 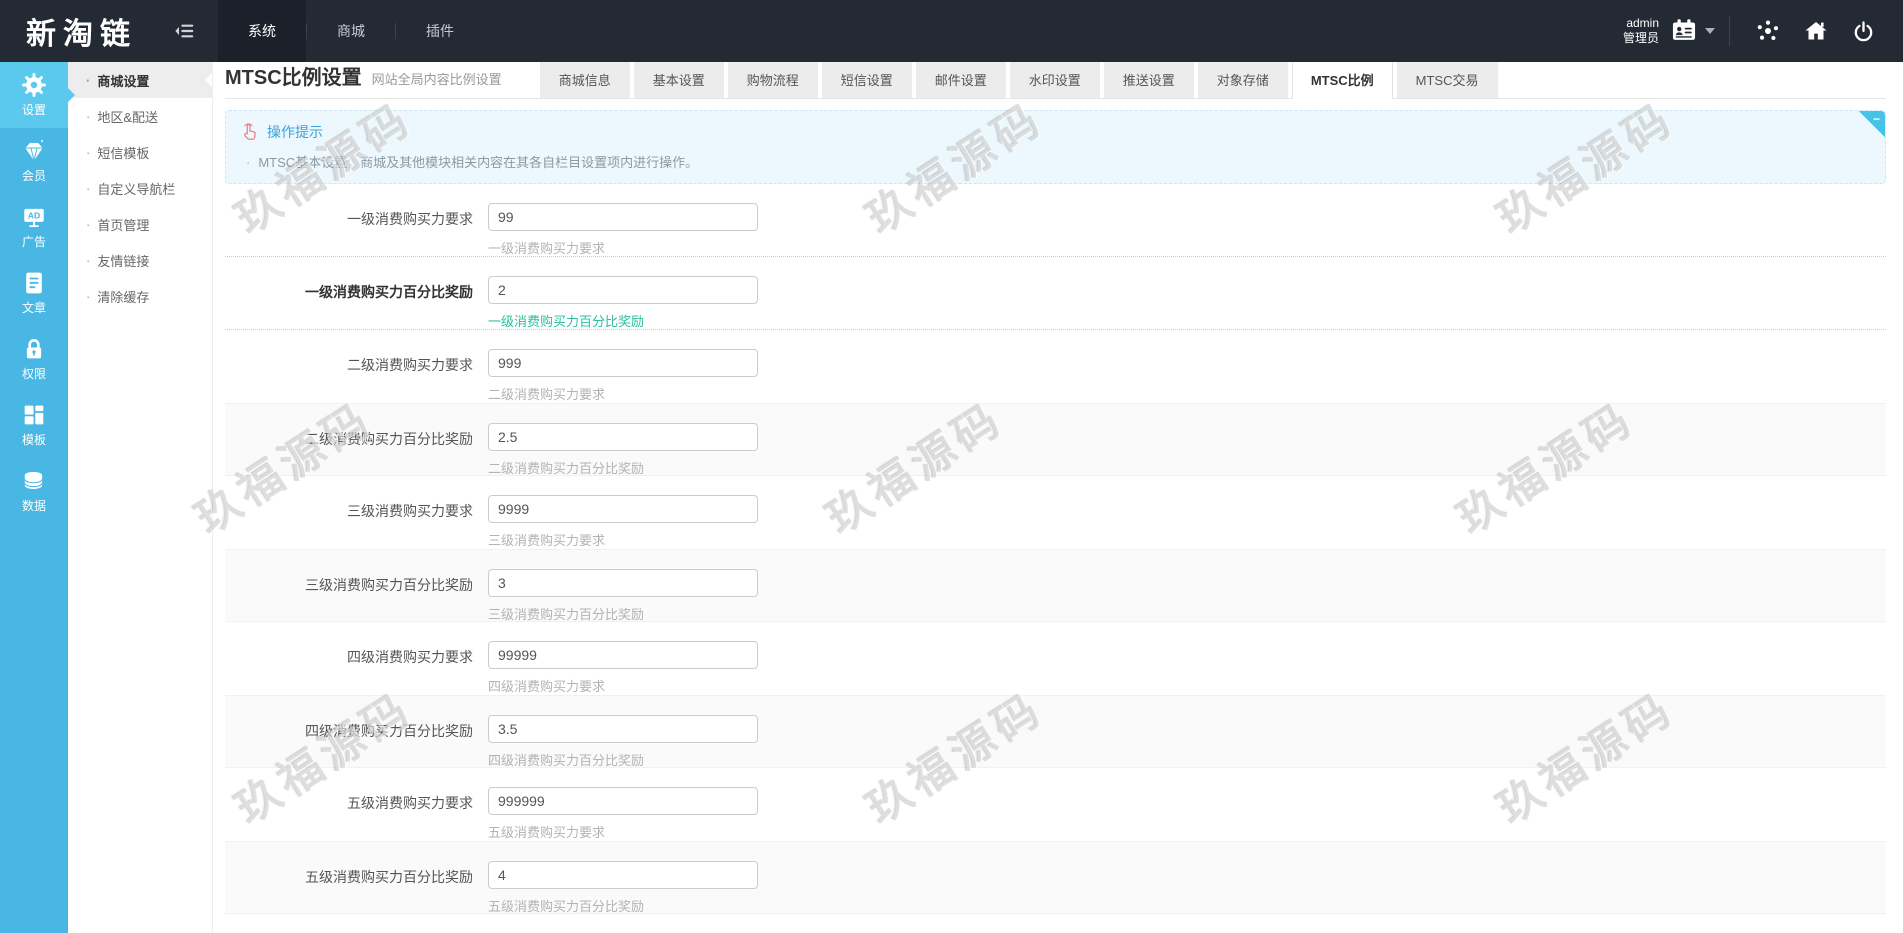 I want to click on field-wrap: 五级消费购买力百分比奖励, so click(x=623, y=887).